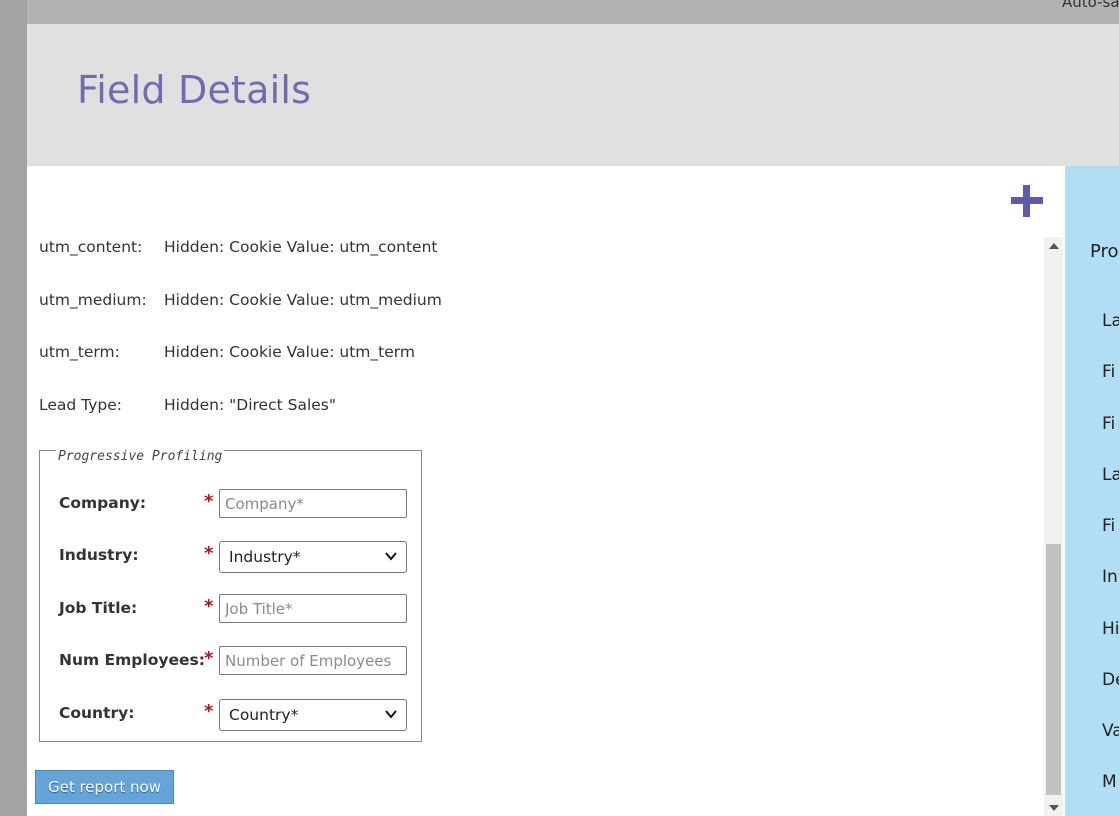  I want to click on scroll-up-icon, so click(1054, 246).